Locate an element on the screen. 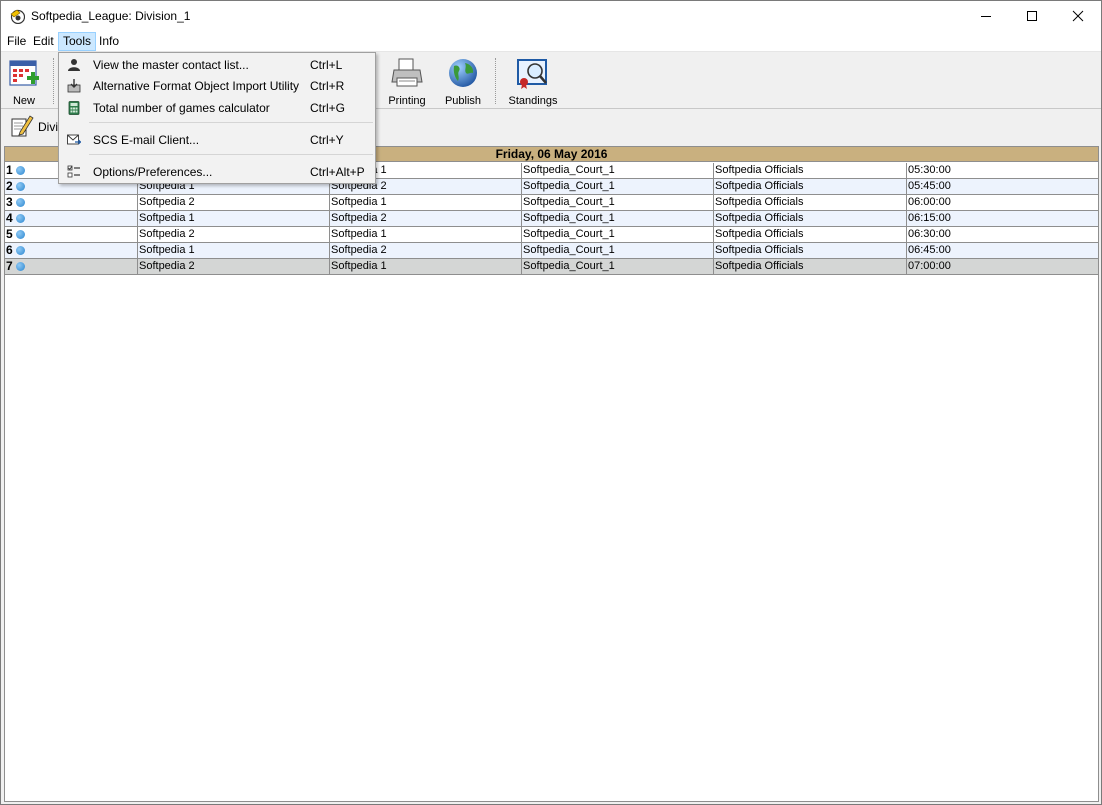 This screenshot has height=805, width=1102. maximize-button is located at coordinates (1032, 16).